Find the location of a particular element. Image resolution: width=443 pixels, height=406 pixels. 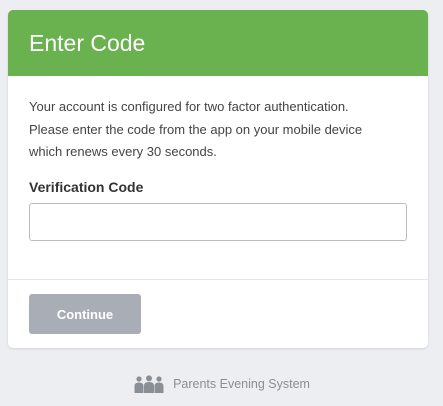

divider is located at coordinates (218, 279).